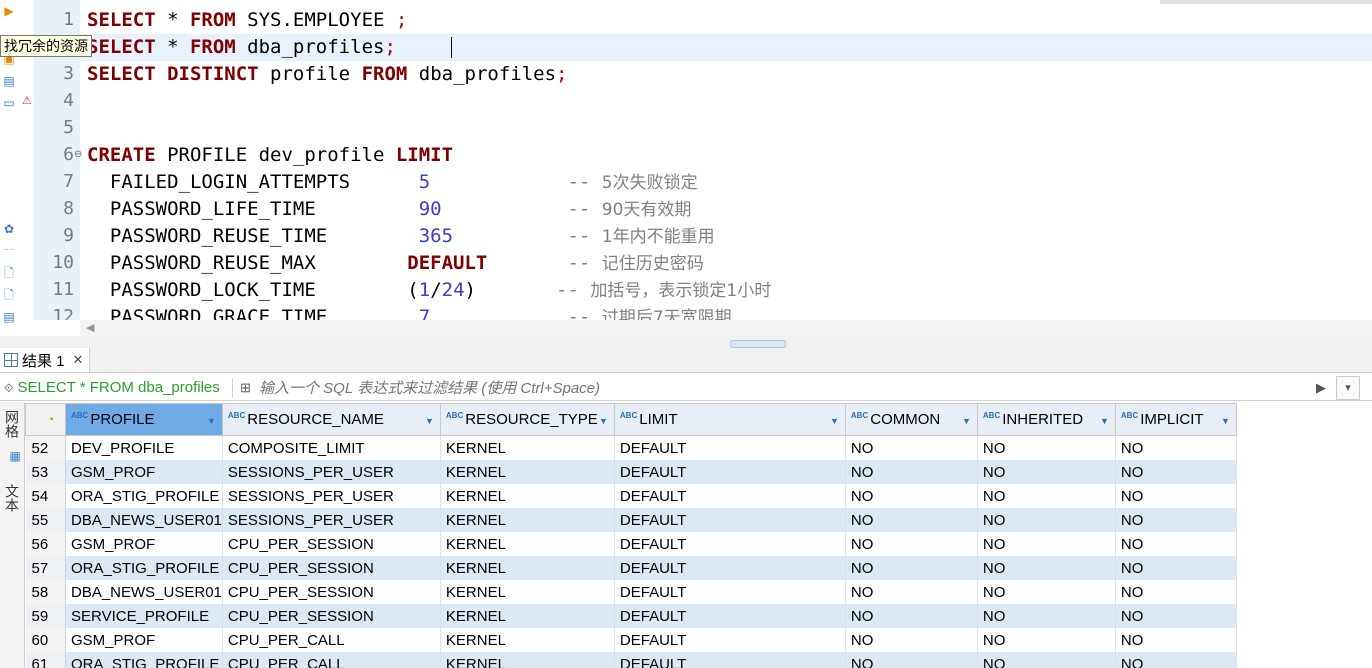  Describe the element at coordinates (45, 360) in the screenshot. I see `tab-results-1: 结果 1 ✕` at that location.